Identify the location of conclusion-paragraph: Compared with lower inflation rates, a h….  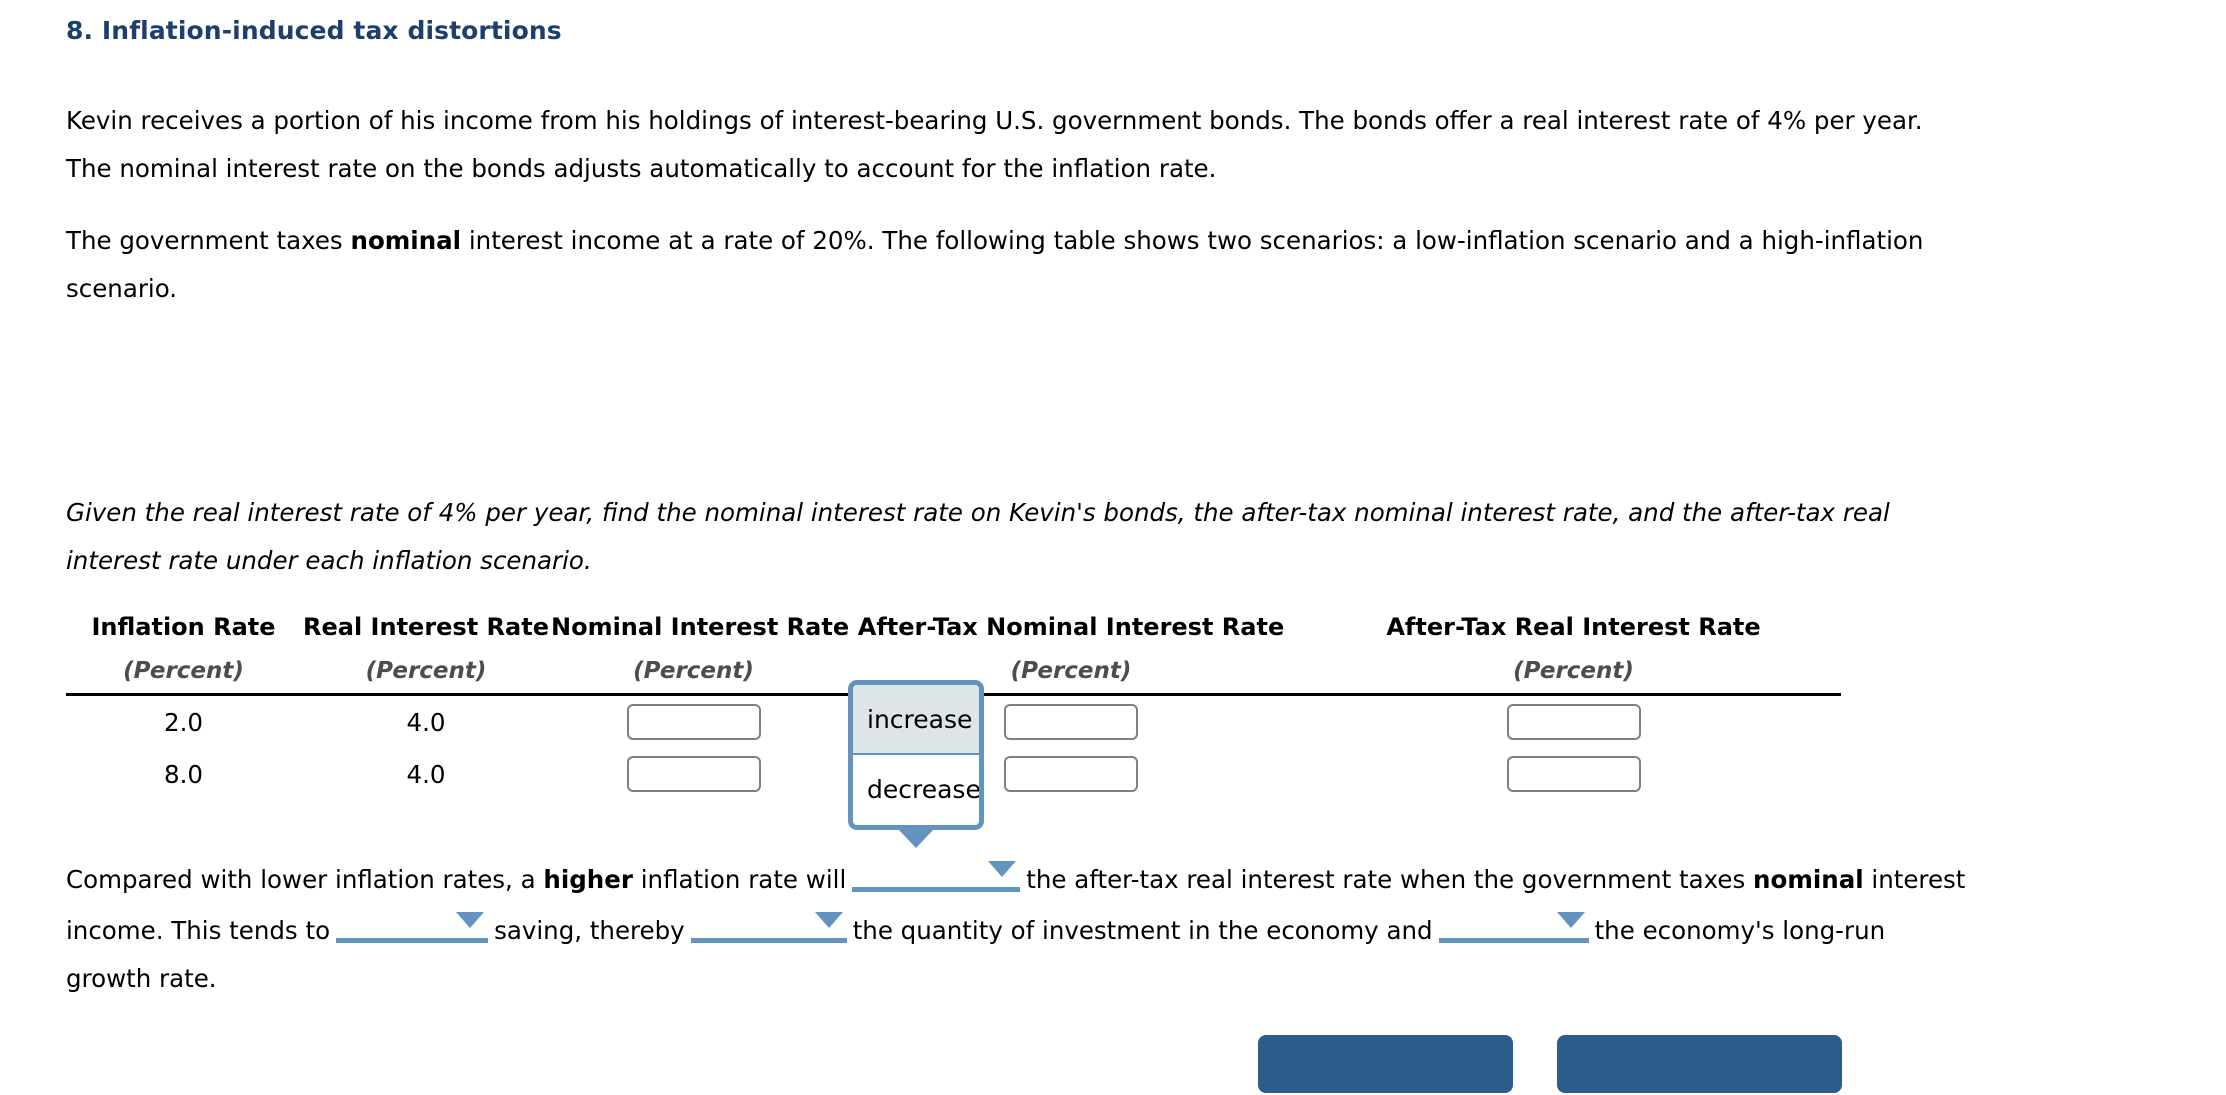
(1016, 928).